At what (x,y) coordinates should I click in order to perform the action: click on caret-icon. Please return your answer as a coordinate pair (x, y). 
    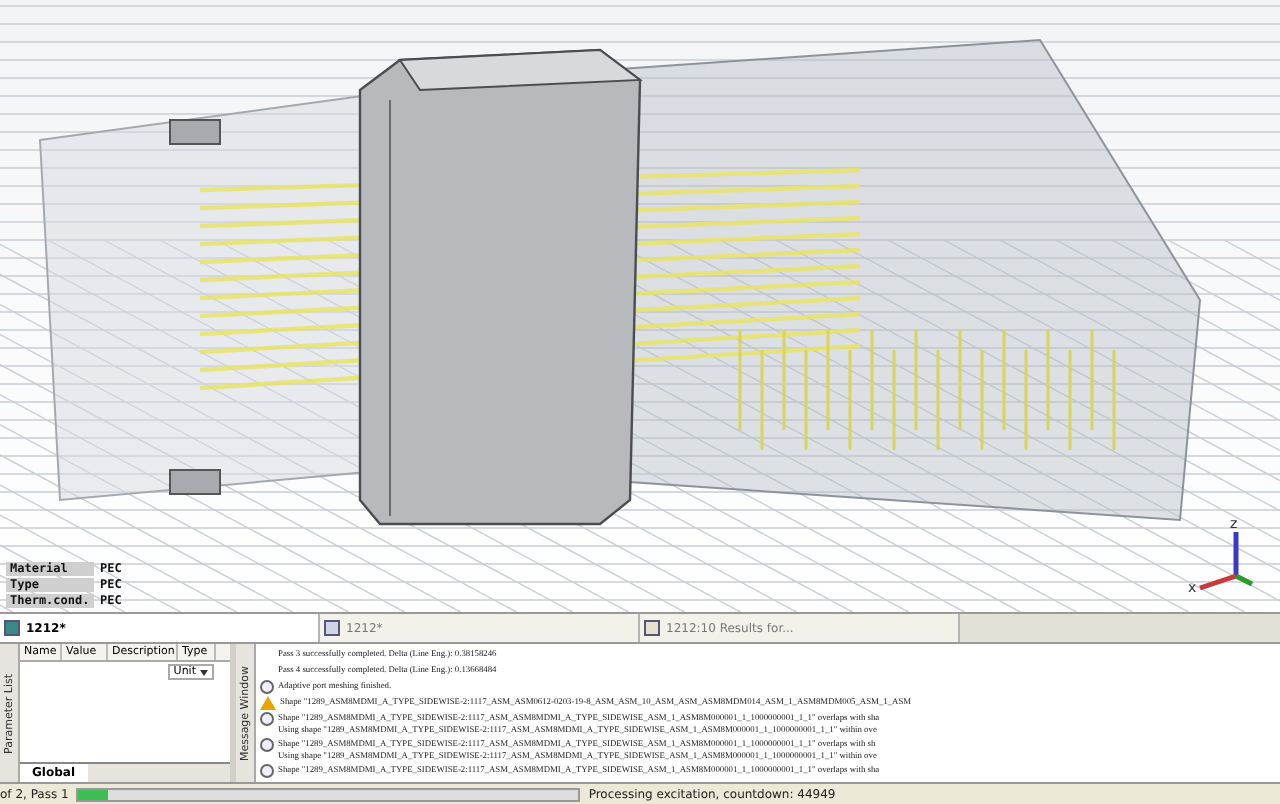
    Looking at the image, I should click on (204, 672).